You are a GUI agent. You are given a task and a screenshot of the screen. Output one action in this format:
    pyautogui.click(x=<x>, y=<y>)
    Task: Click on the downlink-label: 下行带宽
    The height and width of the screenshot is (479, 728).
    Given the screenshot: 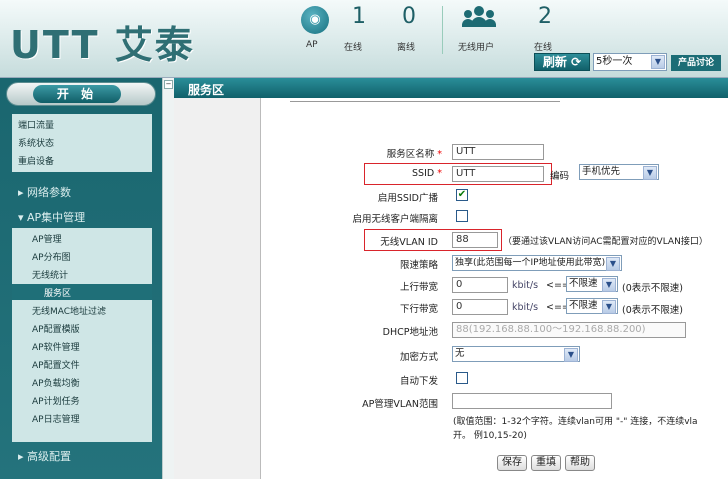 What is the action you would take?
    pyautogui.click(x=418, y=309)
    